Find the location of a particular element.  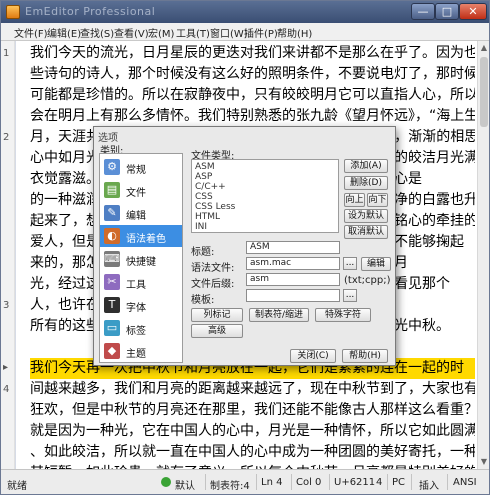

file-type-item: HTML is located at coordinates (207, 217).